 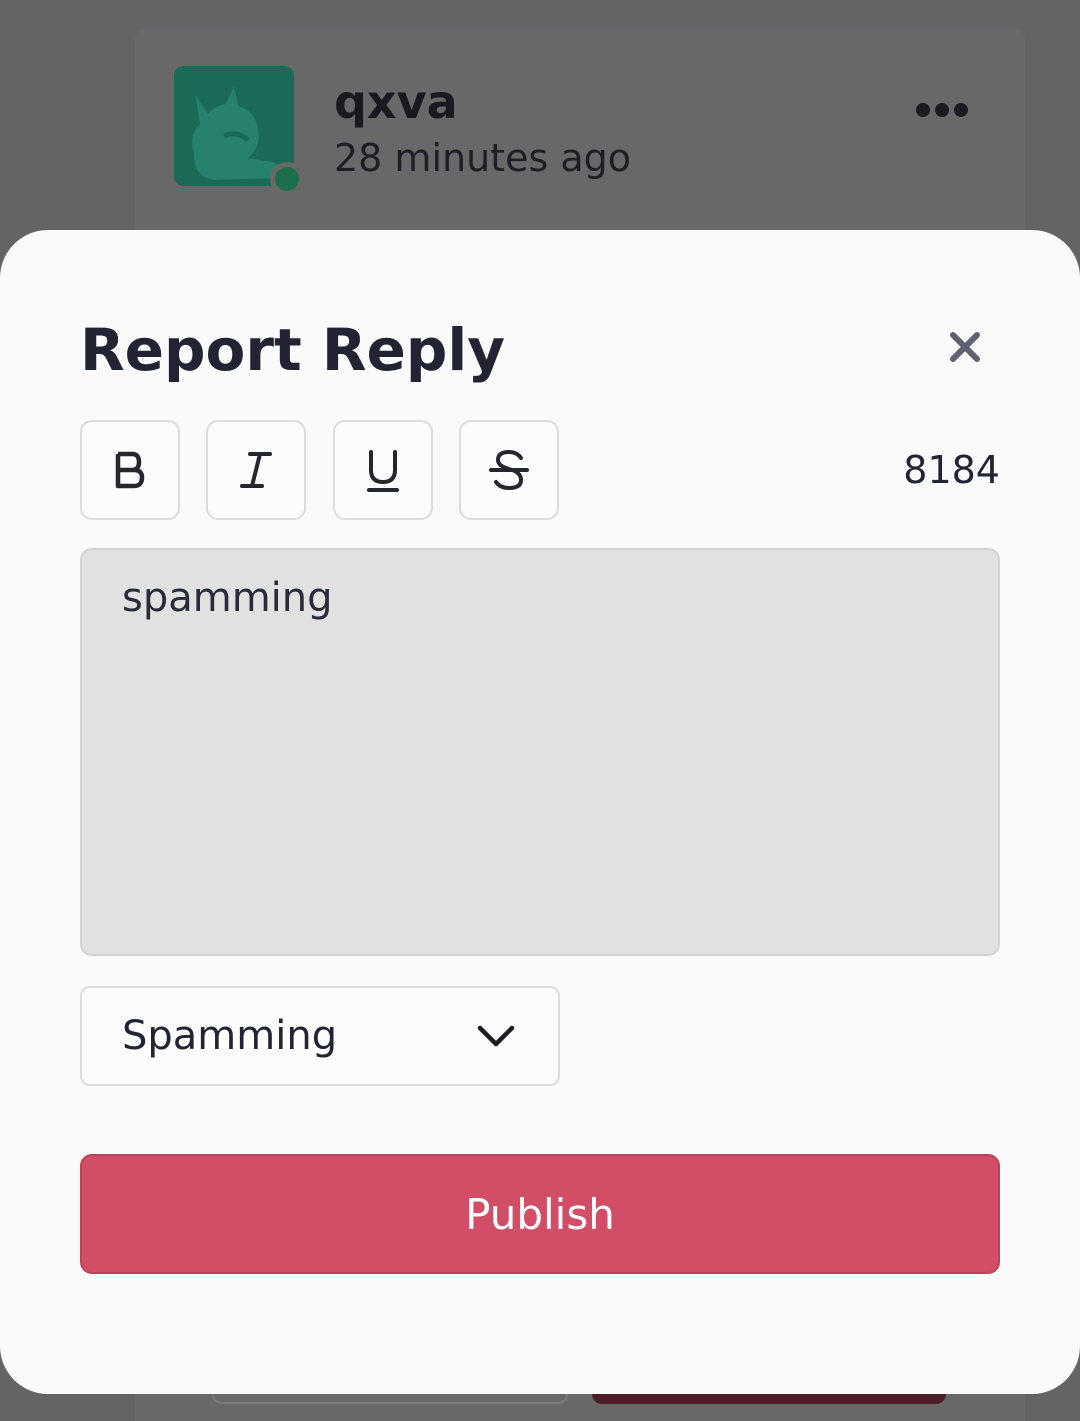 I want to click on report-reason-select: Spamming, so click(x=320, y=1036).